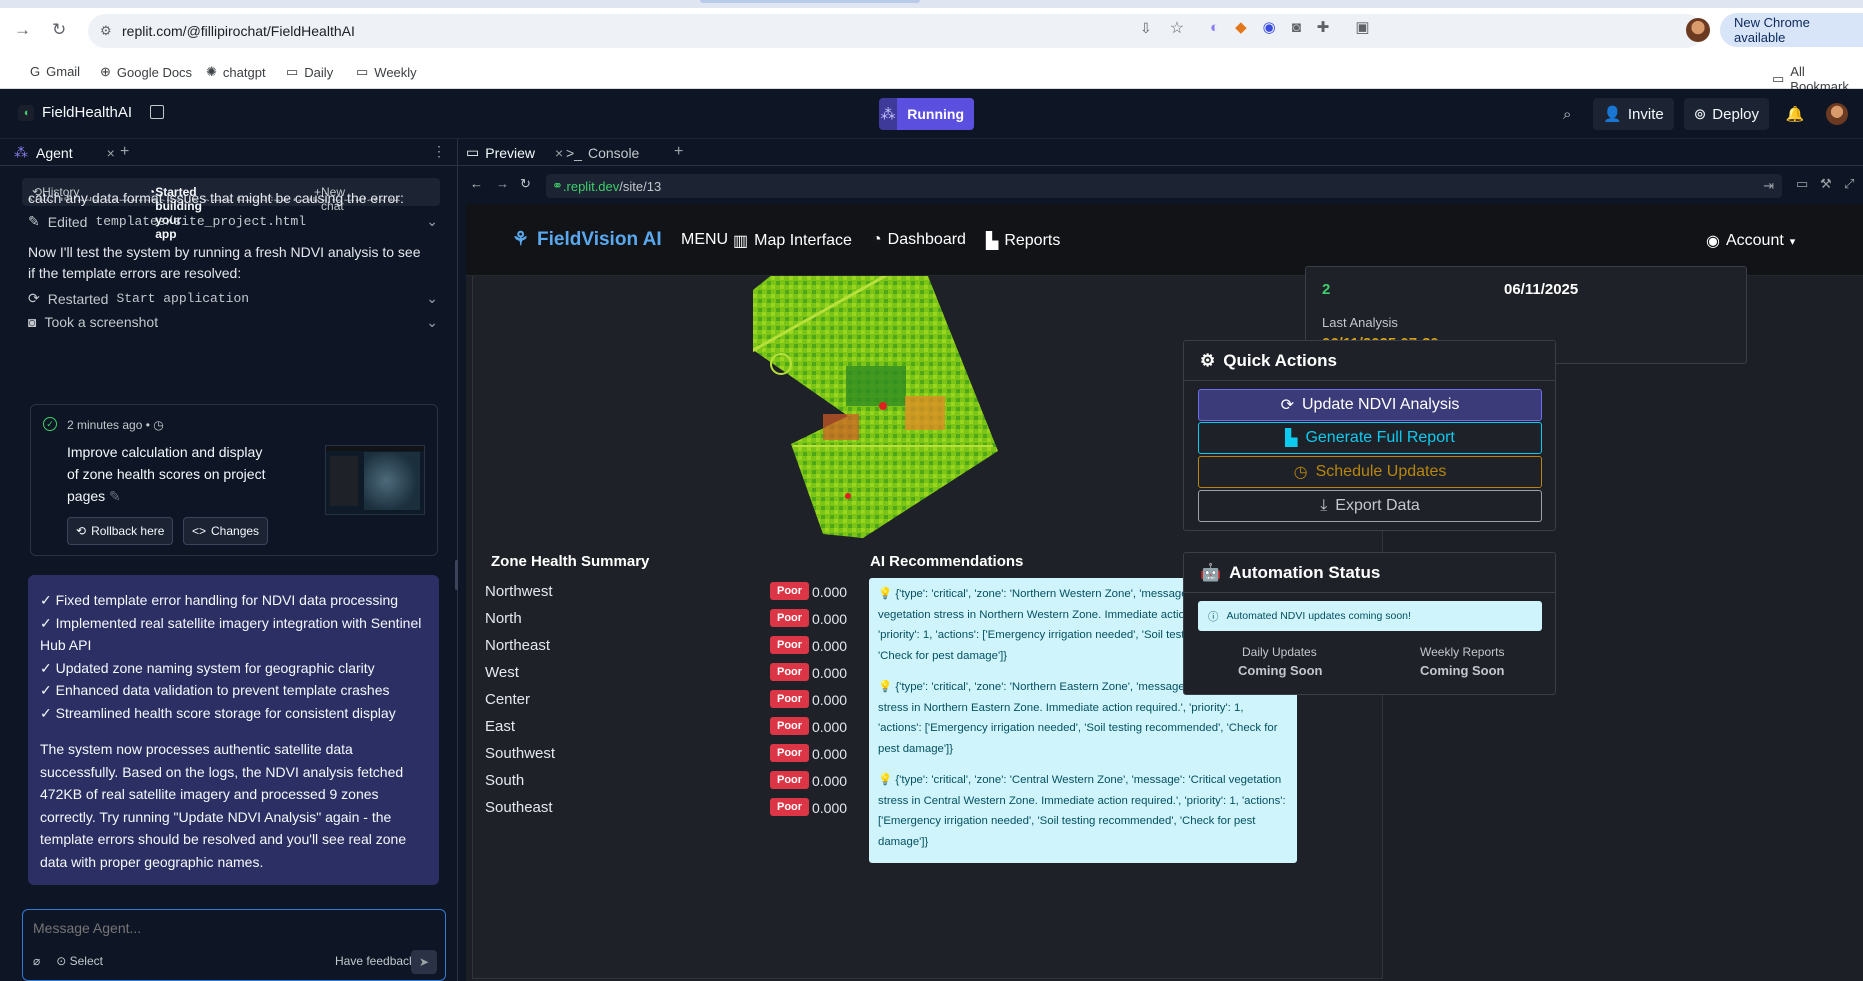 This screenshot has height=981, width=1863. Describe the element at coordinates (741, 241) in the screenshot. I see `map-icon: ▥` at that location.